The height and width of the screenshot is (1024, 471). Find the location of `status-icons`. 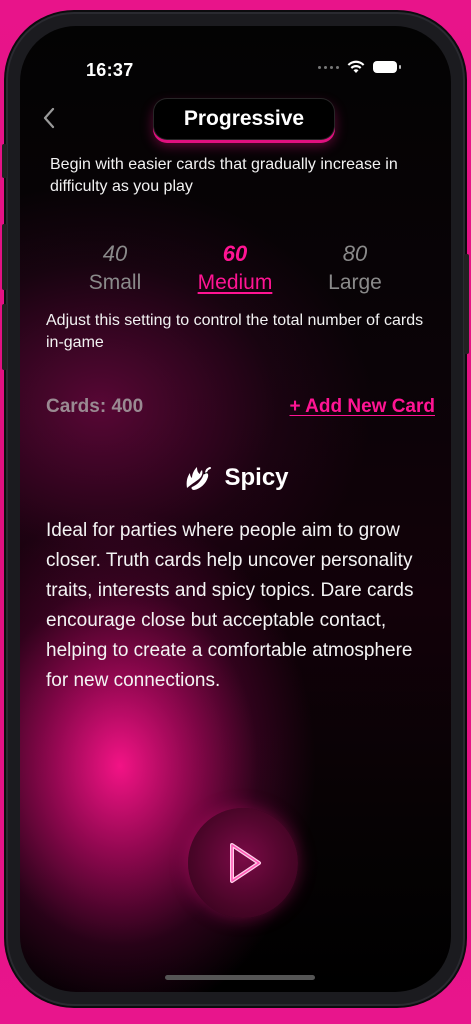

status-icons is located at coordinates (359, 67).